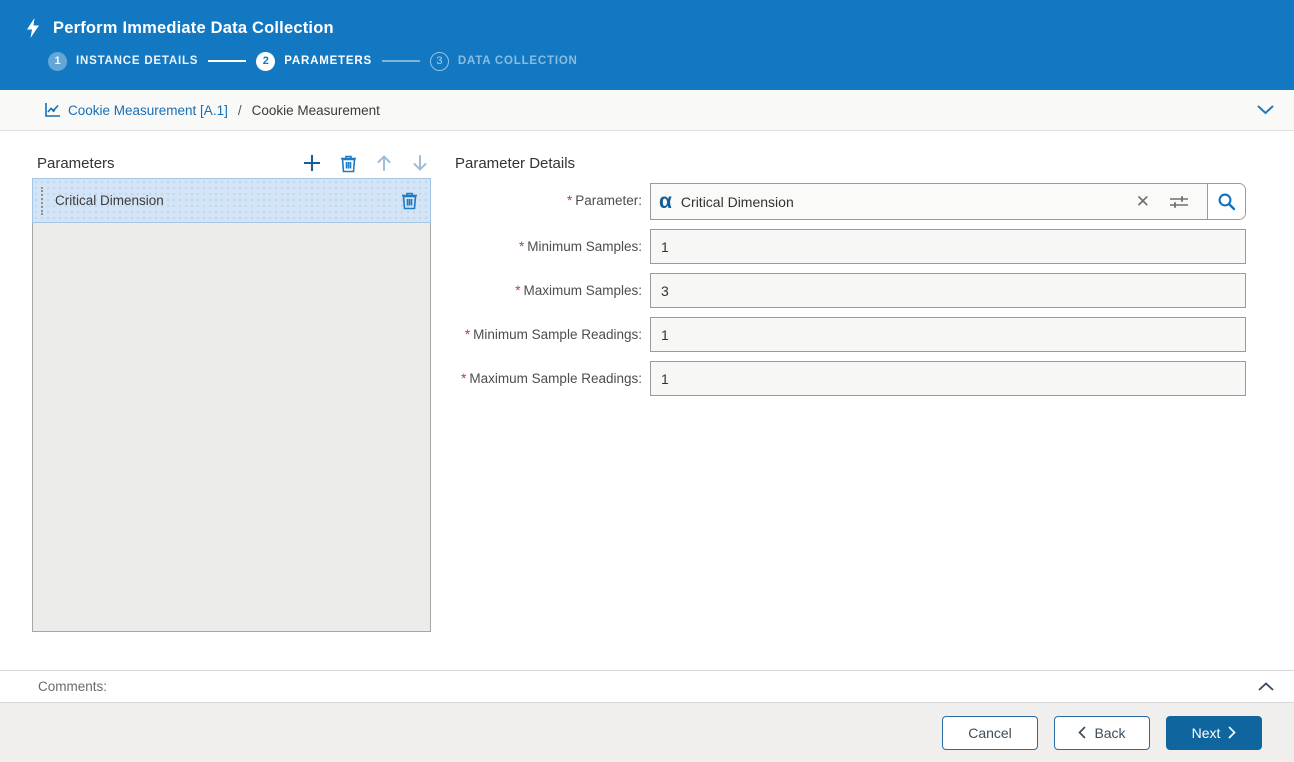  I want to click on maximum-samples-row: * Maximum Samples:, so click(852, 290).